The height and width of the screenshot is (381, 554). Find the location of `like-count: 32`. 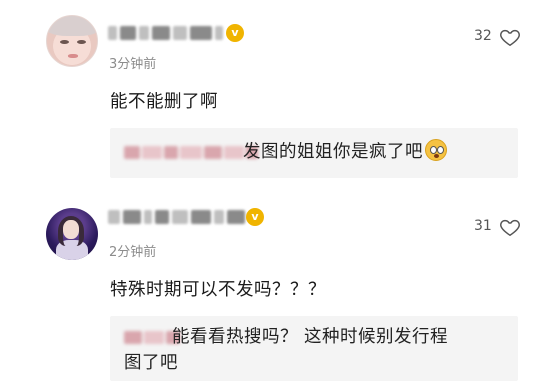

like-count: 32 is located at coordinates (483, 36).